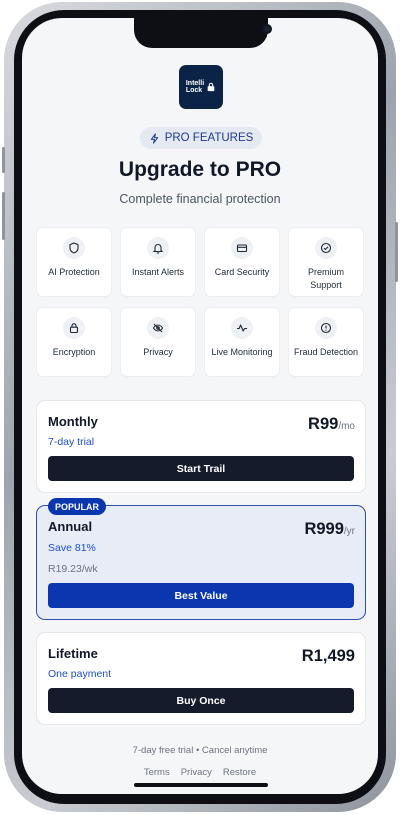  What do you see at coordinates (326, 328) in the screenshot?
I see `alert-circle-icon` at bounding box center [326, 328].